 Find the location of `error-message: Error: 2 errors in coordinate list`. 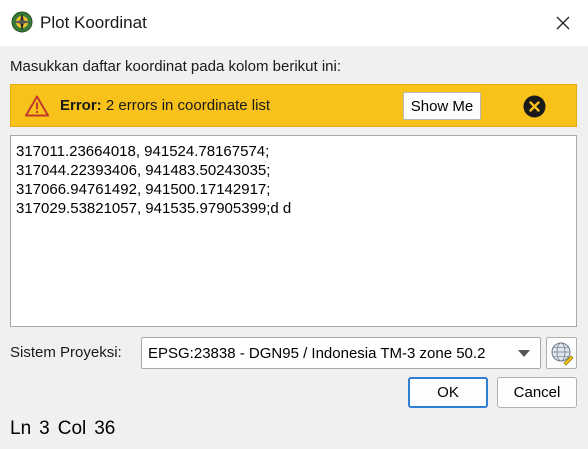

error-message: Error: 2 errors in coordinate list is located at coordinates (165, 105).